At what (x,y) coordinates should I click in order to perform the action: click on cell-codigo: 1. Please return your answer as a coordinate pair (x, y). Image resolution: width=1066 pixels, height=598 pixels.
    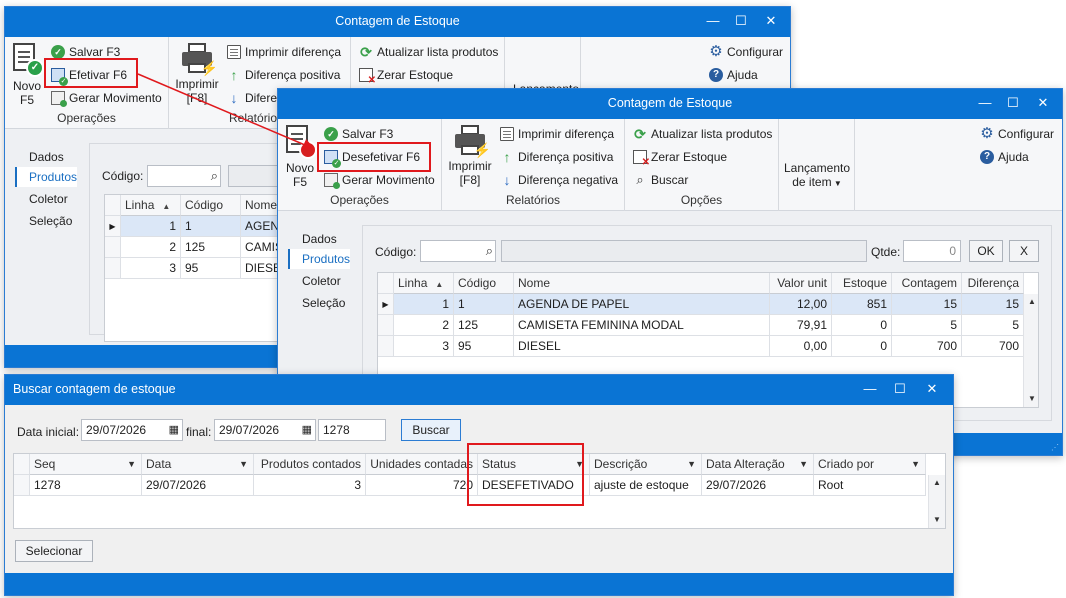
    Looking at the image, I should click on (211, 226).